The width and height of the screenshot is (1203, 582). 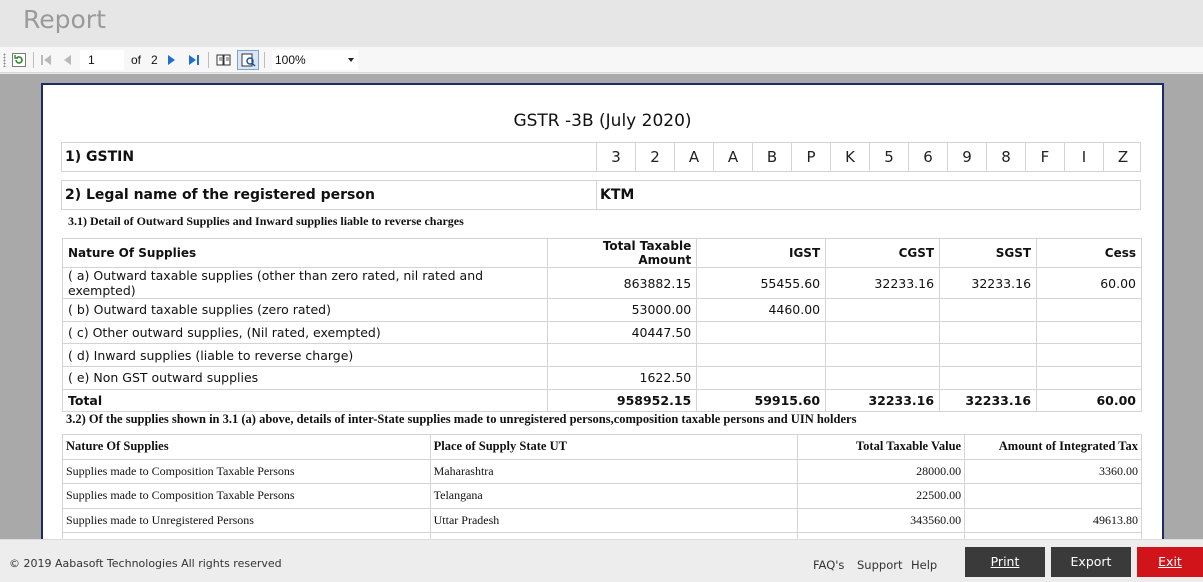 What do you see at coordinates (1053, 447) in the screenshot?
I see `column-header: Amount of Integrated Tax` at bounding box center [1053, 447].